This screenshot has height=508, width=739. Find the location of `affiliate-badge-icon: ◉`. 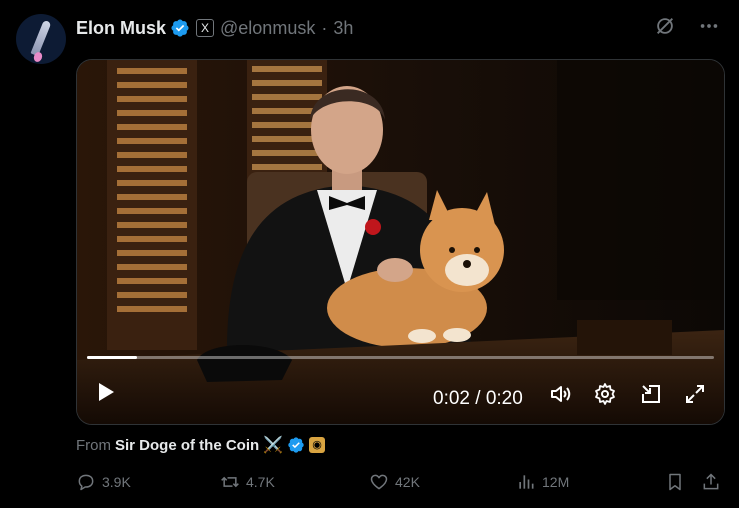

affiliate-badge-icon: ◉ is located at coordinates (317, 445).